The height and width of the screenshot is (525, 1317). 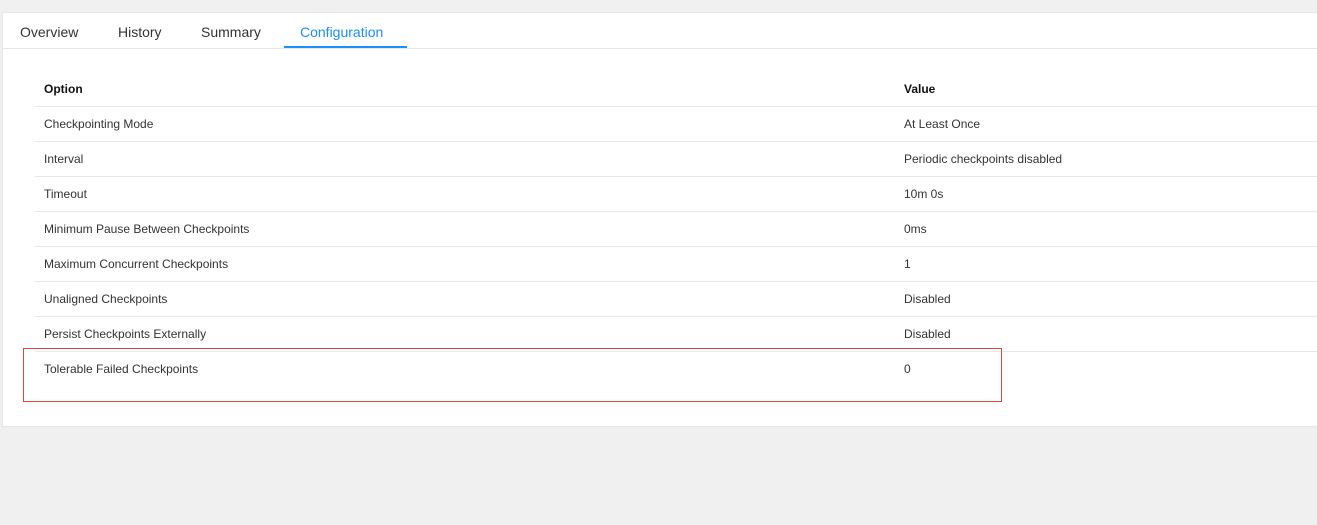 I want to click on column-header-option: Option, so click(x=63, y=89).